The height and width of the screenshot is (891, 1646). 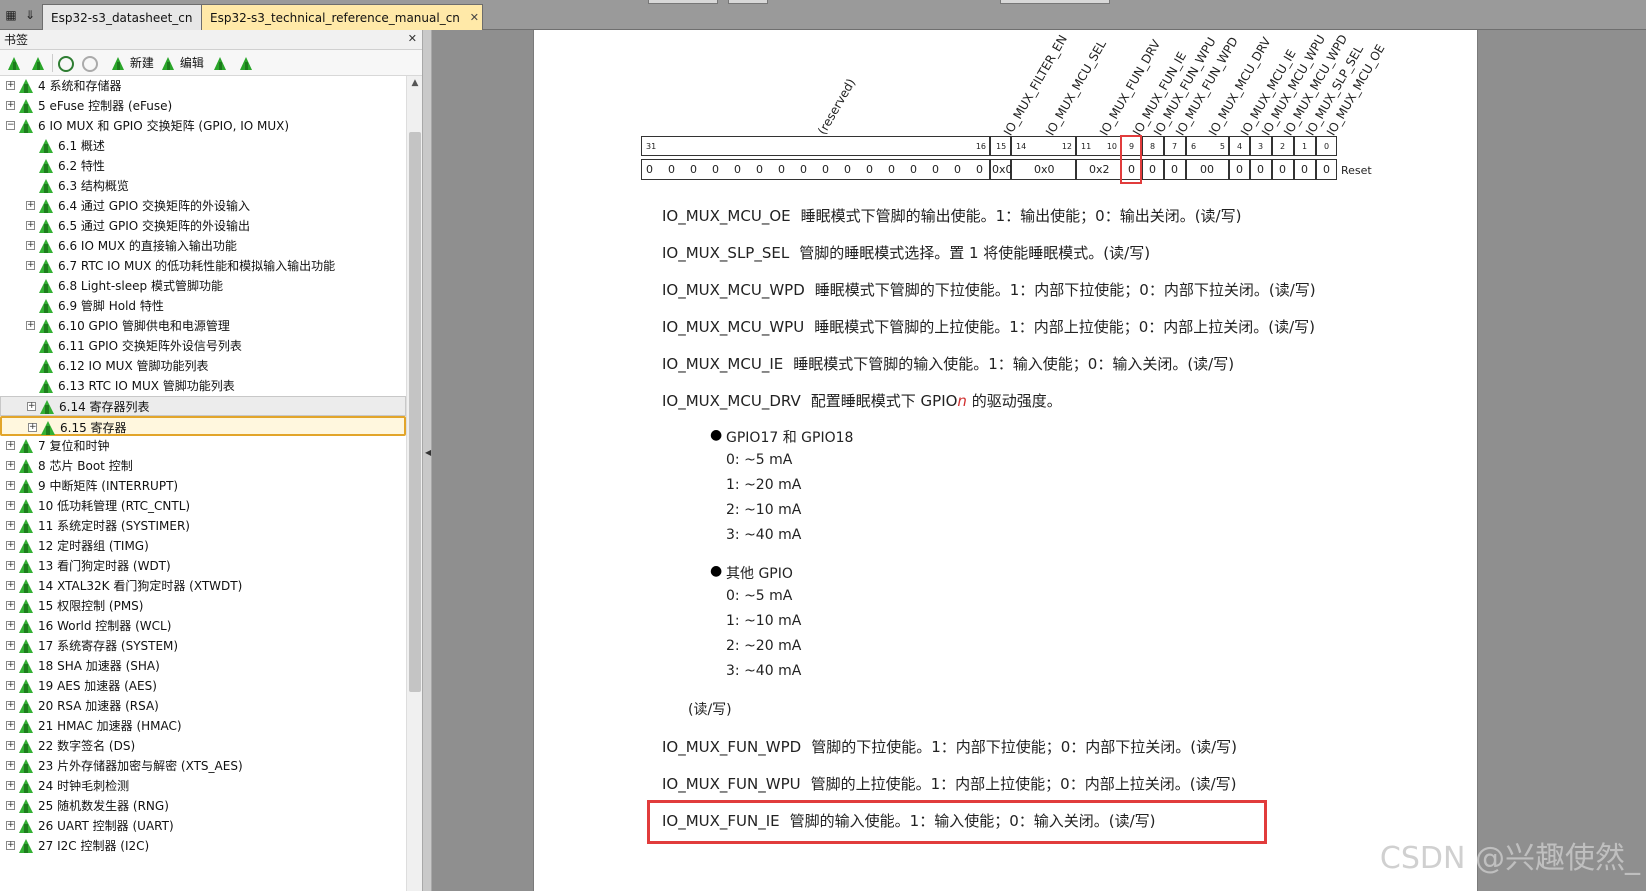 What do you see at coordinates (203, 206) in the screenshot?
I see `bookmark-item: +6.4 通过 GPIO 交换矩阵的外设输入` at bounding box center [203, 206].